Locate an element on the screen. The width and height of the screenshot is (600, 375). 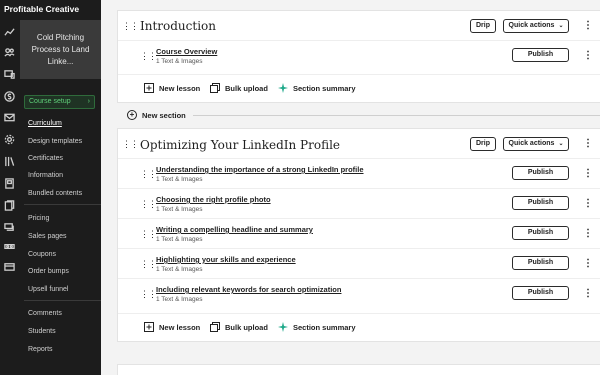
section-header: ⋮⋮ Introduction Drip Quick actions ⌄ ⋮ is located at coordinates (359, 26).